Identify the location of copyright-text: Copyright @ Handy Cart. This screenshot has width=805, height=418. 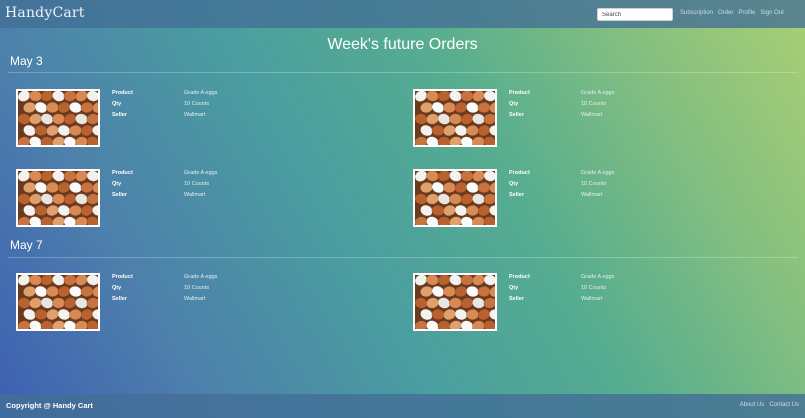
(49, 405).